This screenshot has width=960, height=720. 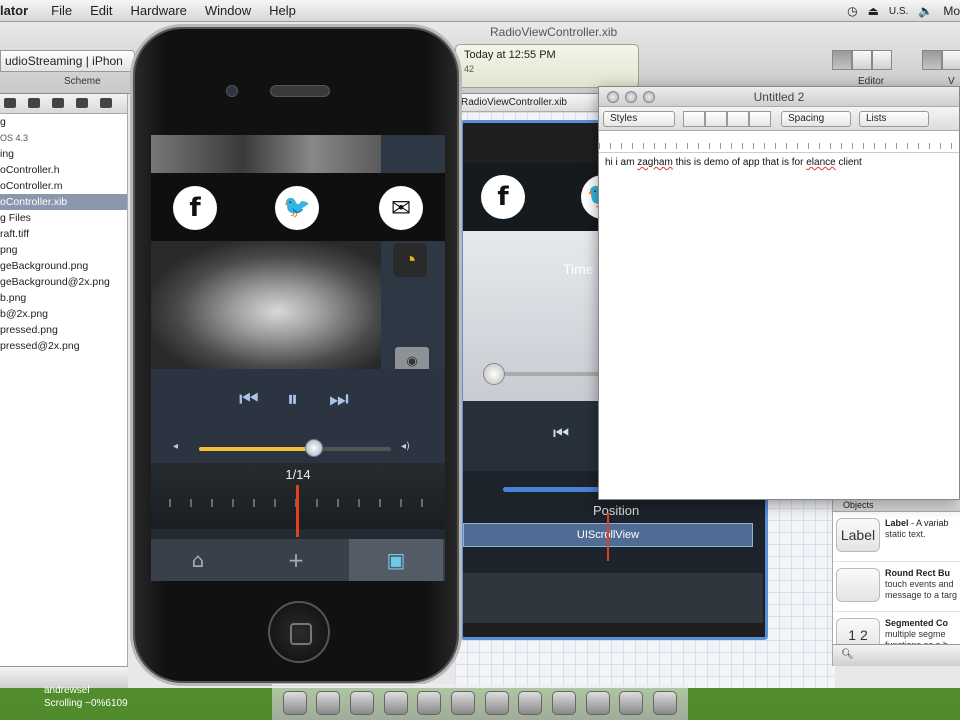 I want to click on preview-icon, so click(x=530, y=702).